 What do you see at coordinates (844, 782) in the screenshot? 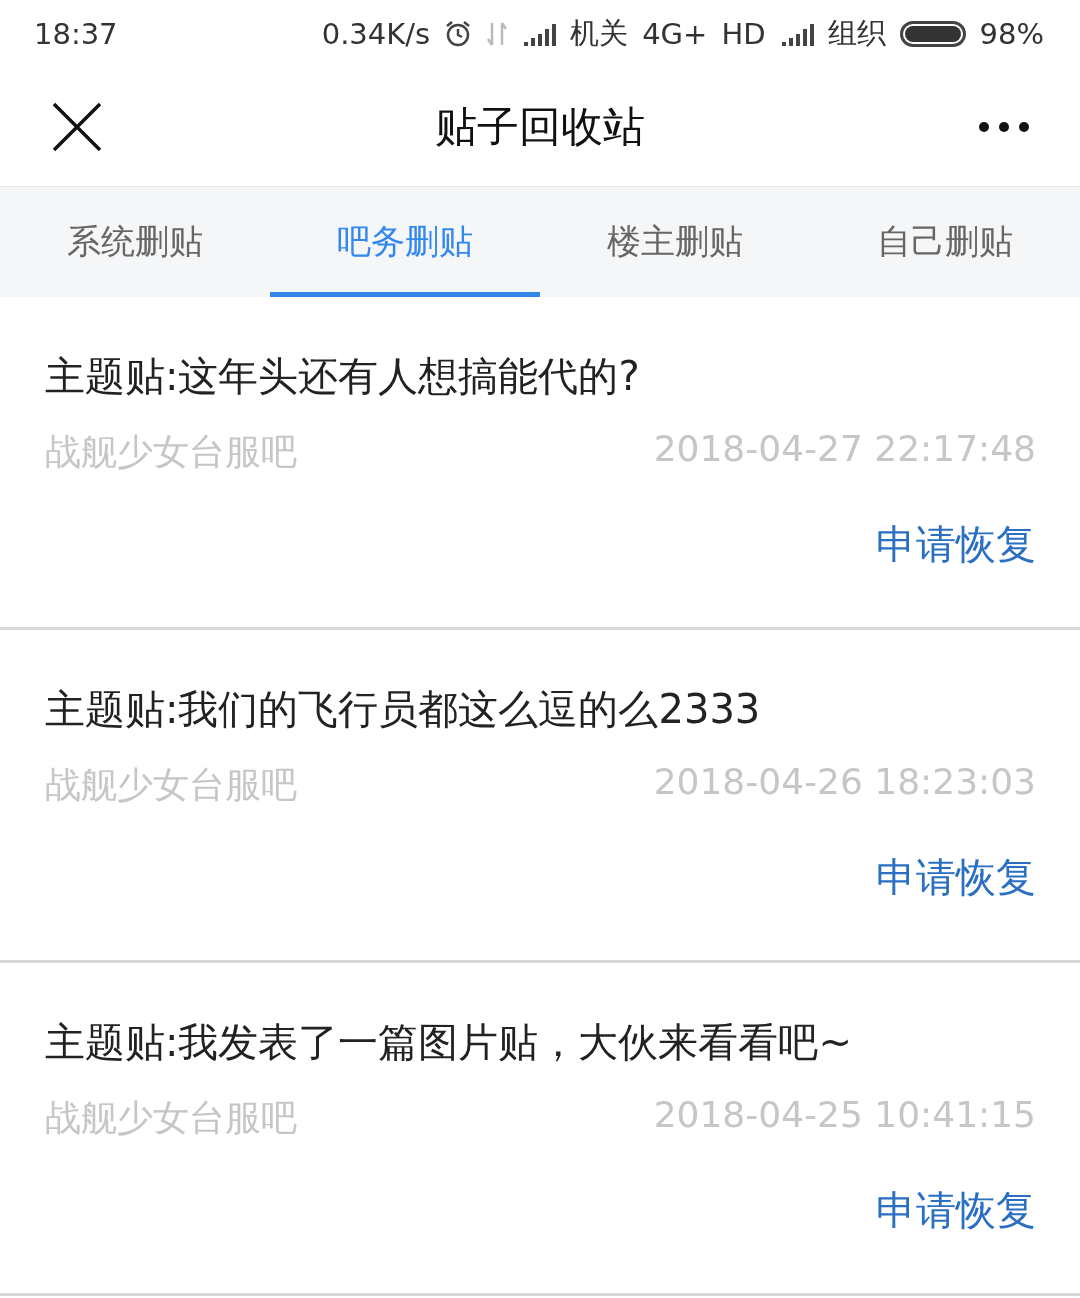
I see `post-time: 2018-04-26 18:23:03` at bounding box center [844, 782].